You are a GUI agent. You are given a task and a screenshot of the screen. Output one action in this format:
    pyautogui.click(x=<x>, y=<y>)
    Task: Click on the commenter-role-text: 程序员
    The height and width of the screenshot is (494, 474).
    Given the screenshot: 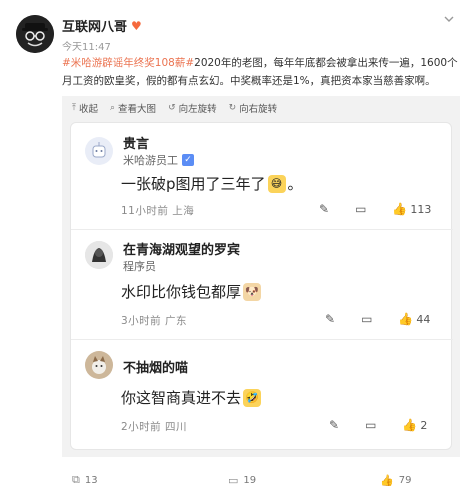 What is the action you would take?
    pyautogui.click(x=139, y=266)
    